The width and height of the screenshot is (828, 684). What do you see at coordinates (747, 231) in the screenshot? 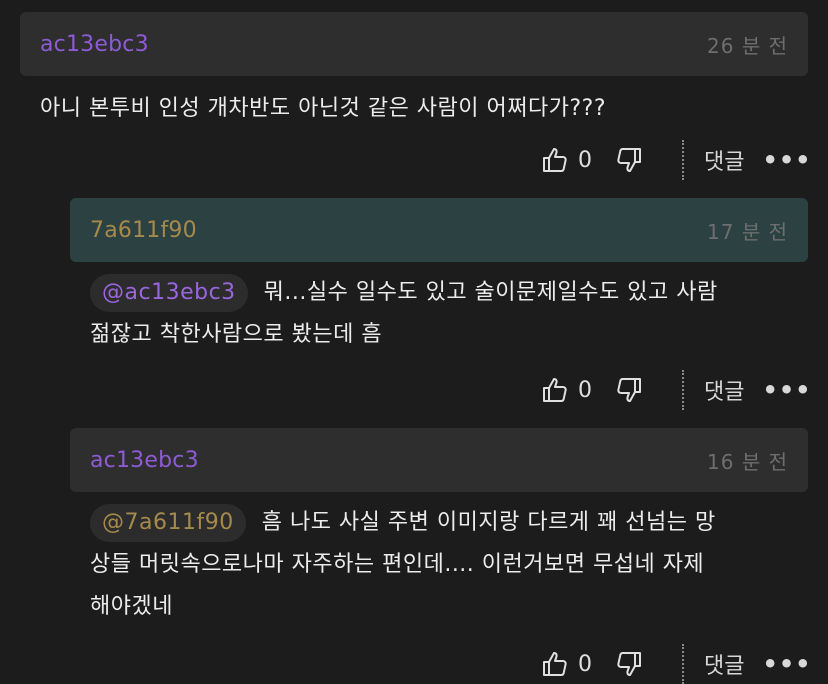
I see `timestamp: 17 분 전` at bounding box center [747, 231].